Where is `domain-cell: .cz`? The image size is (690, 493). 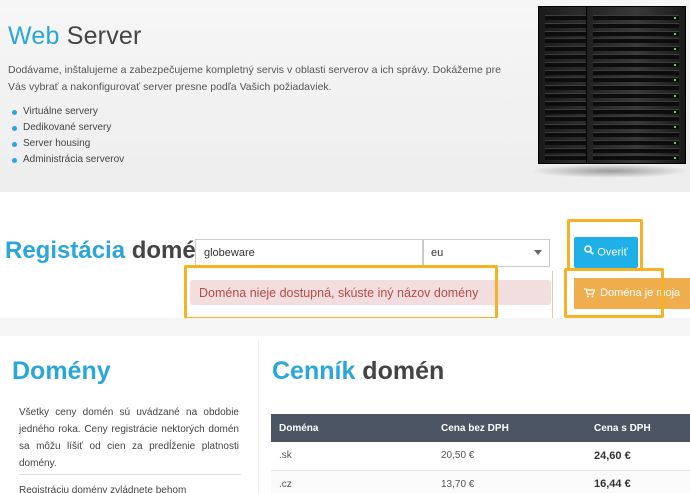 domain-cell: .cz is located at coordinates (352, 481).